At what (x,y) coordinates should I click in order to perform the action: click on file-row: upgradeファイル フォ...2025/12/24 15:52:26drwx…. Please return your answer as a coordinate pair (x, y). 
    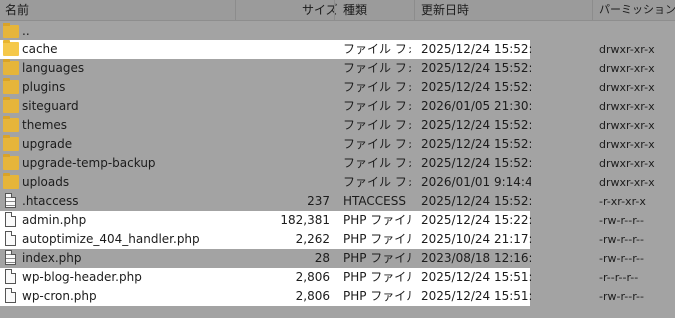
    Looking at the image, I should click on (337, 144).